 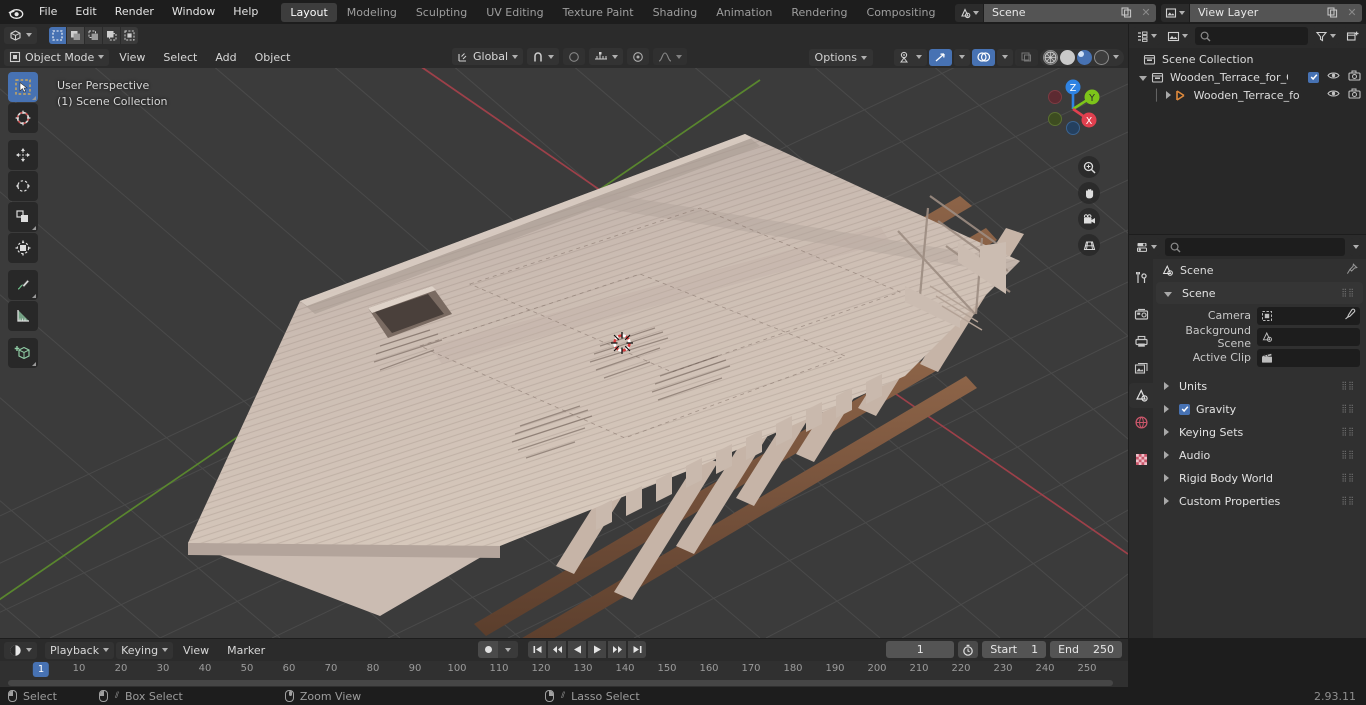 What do you see at coordinates (819, 12) in the screenshot?
I see `workspace-tab-rendering: Rendering` at bounding box center [819, 12].